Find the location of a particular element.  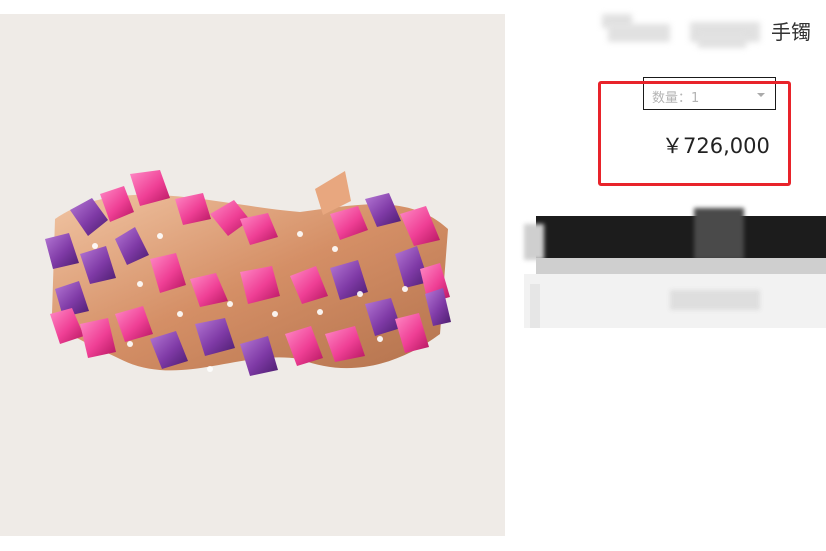

product-title: 手镯 is located at coordinates (791, 32).